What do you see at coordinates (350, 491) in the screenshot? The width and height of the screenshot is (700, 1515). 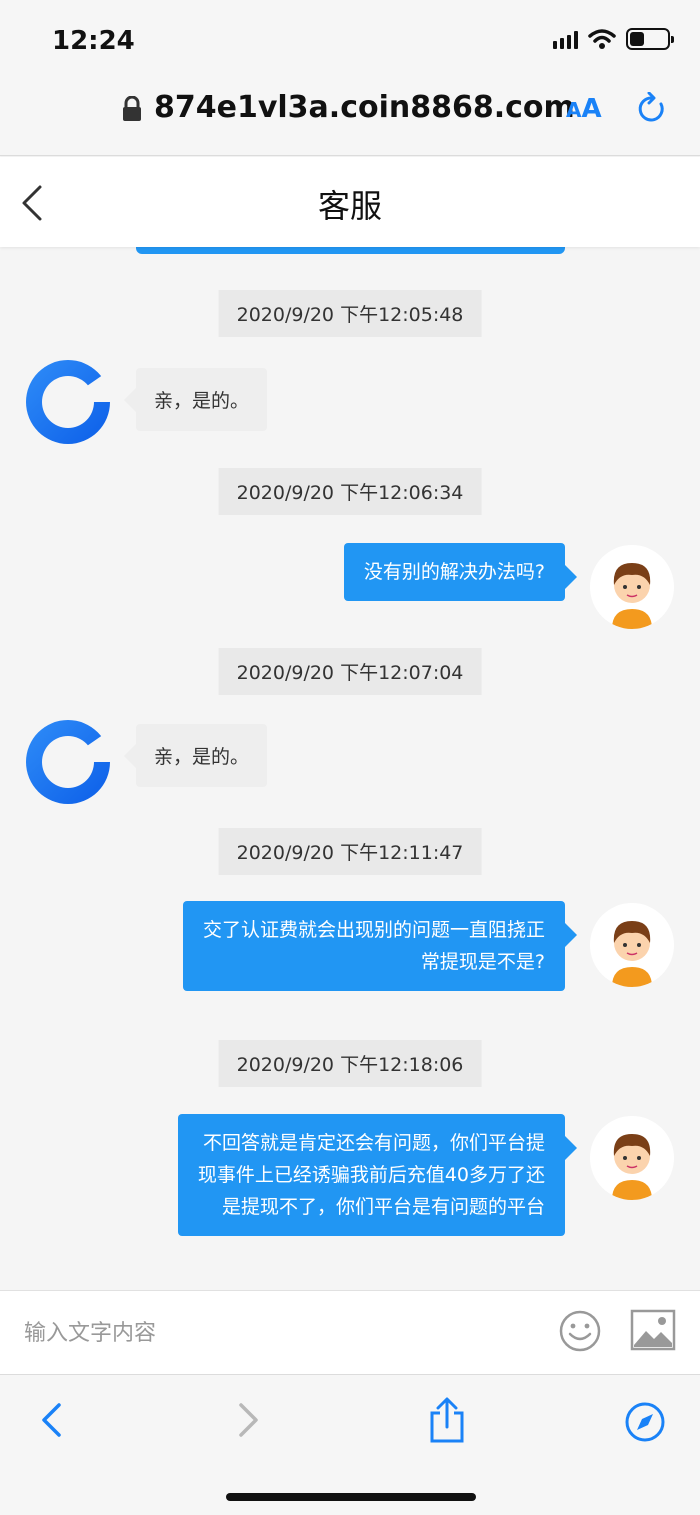 I see `message-timestamp: 2020/9/20 下午12:06:34` at bounding box center [350, 491].